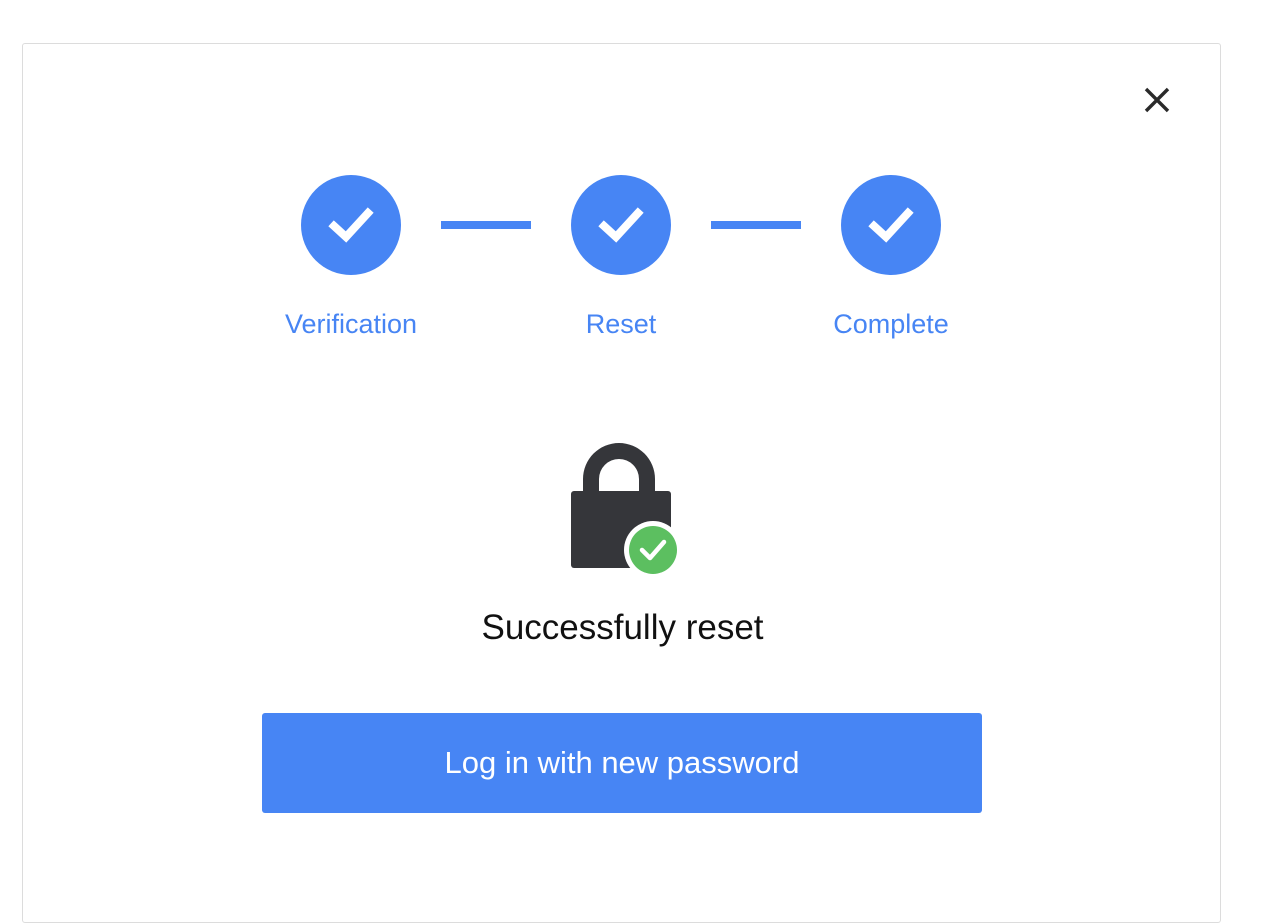  What do you see at coordinates (351, 324) in the screenshot?
I see `step-label-verification: Verification` at bounding box center [351, 324].